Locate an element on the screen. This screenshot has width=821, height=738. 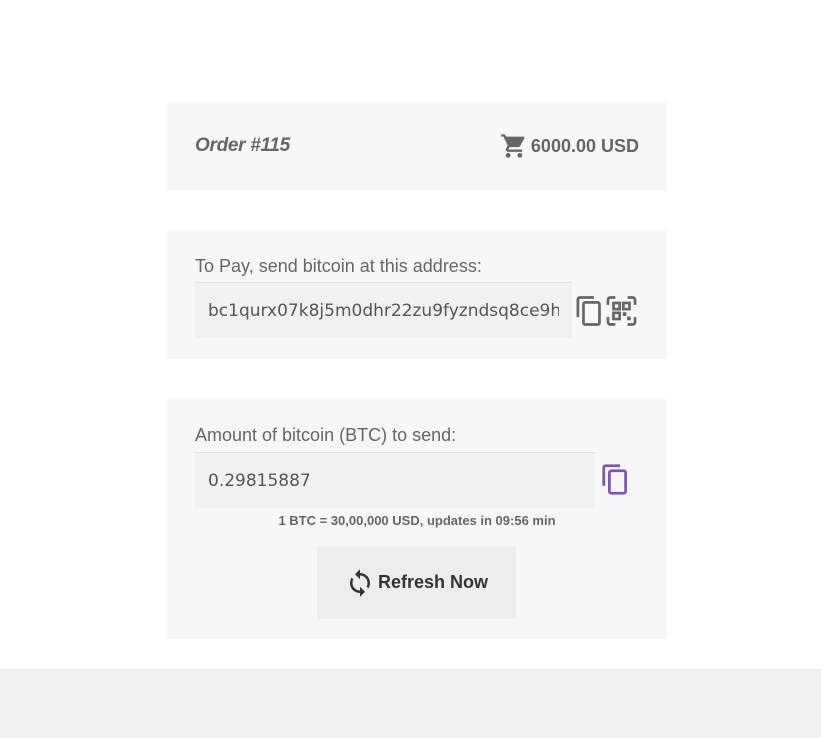
order-total-amount: 6000.00 USD is located at coordinates (584, 145).